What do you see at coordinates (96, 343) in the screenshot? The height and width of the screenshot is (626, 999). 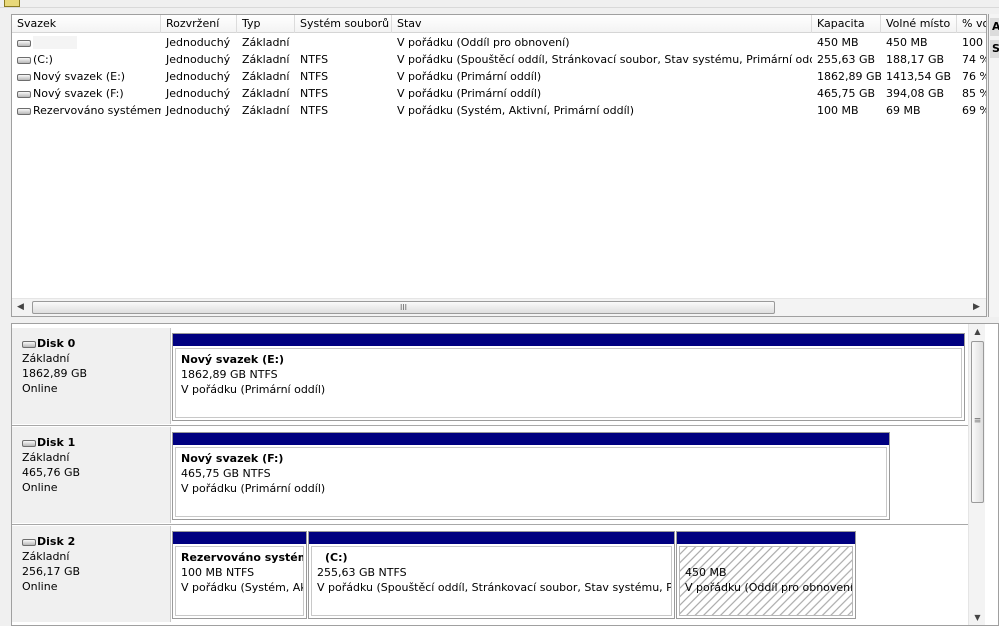 I see `disk-title: Disk 0` at bounding box center [96, 343].